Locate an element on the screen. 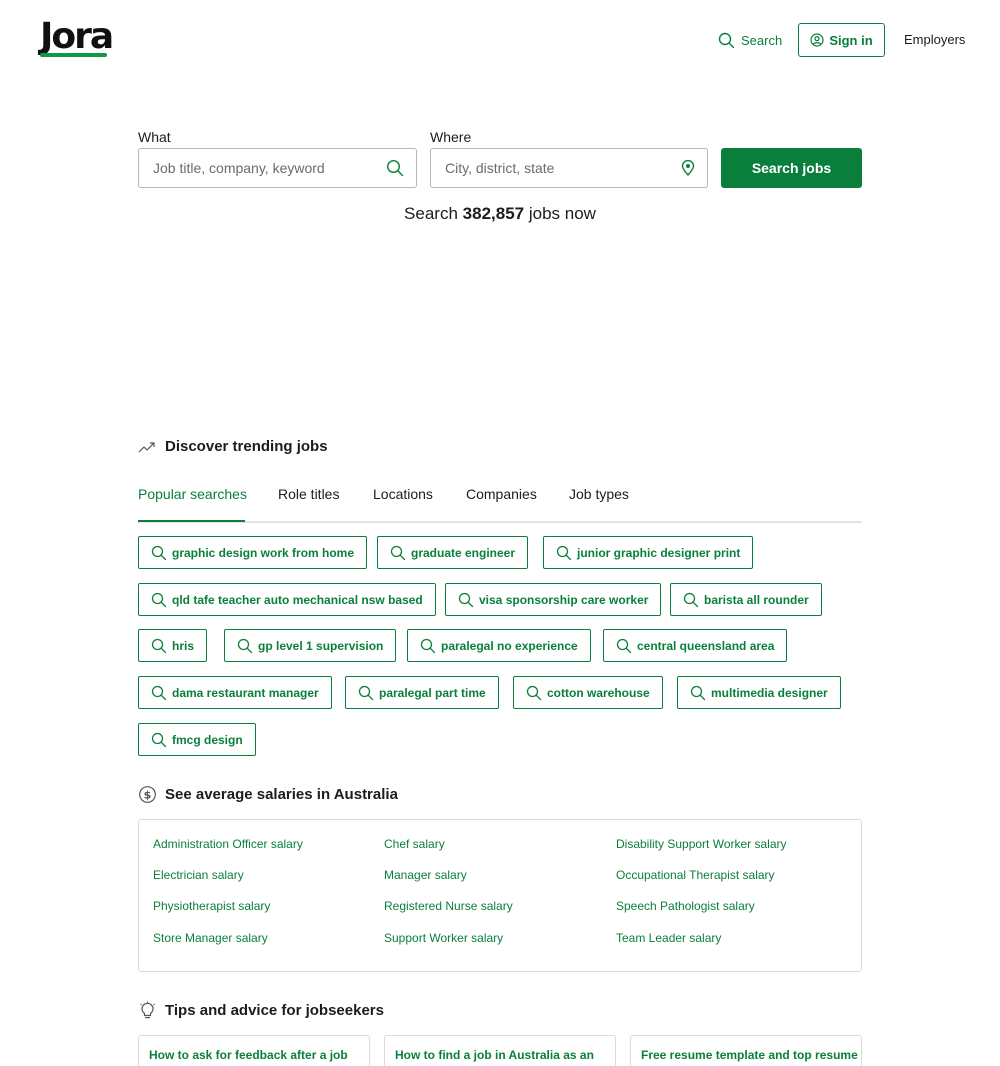 The height and width of the screenshot is (1066, 1000). search-chip: gp level 1 supervision is located at coordinates (310, 645).